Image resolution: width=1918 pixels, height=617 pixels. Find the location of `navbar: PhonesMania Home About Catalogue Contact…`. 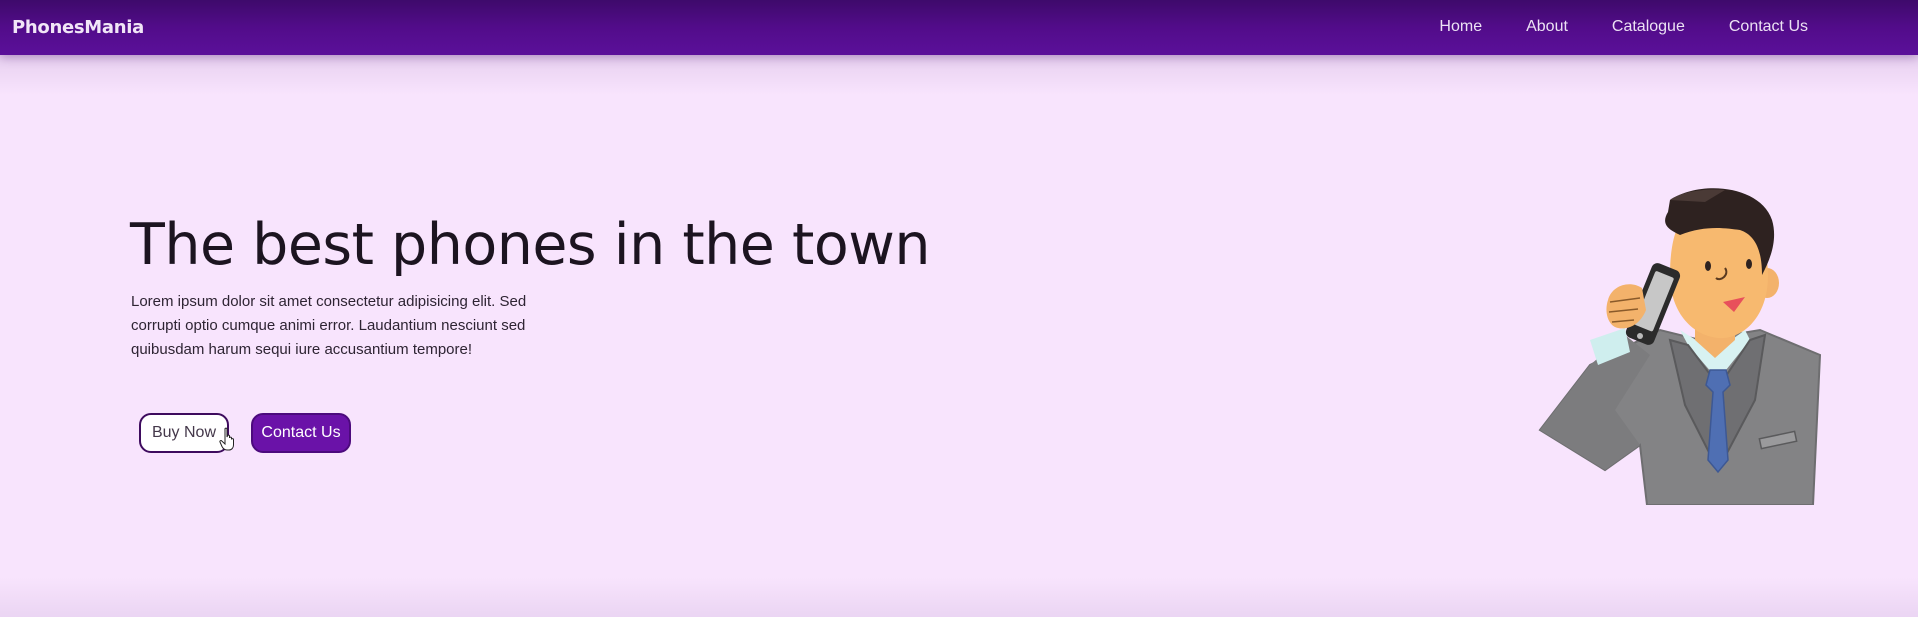

navbar: PhonesMania Home About Catalogue Contact… is located at coordinates (959, 27).